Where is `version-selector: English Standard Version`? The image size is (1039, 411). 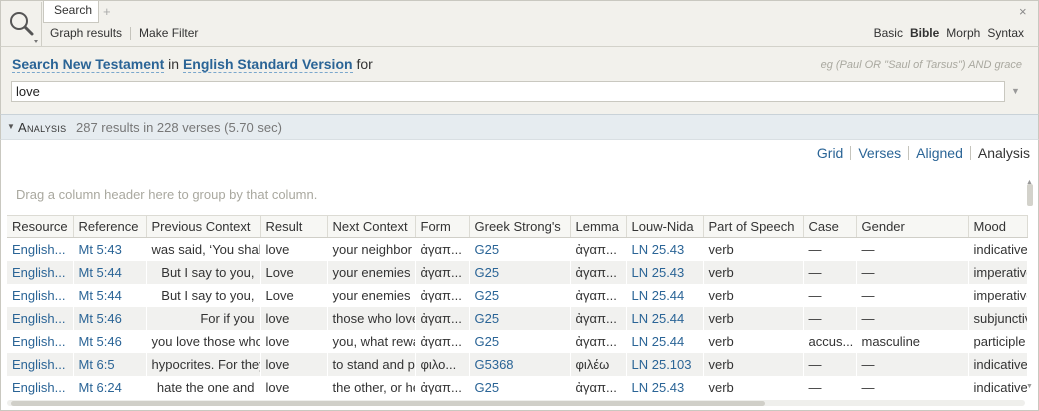
version-selector: English Standard Version is located at coordinates (267, 64).